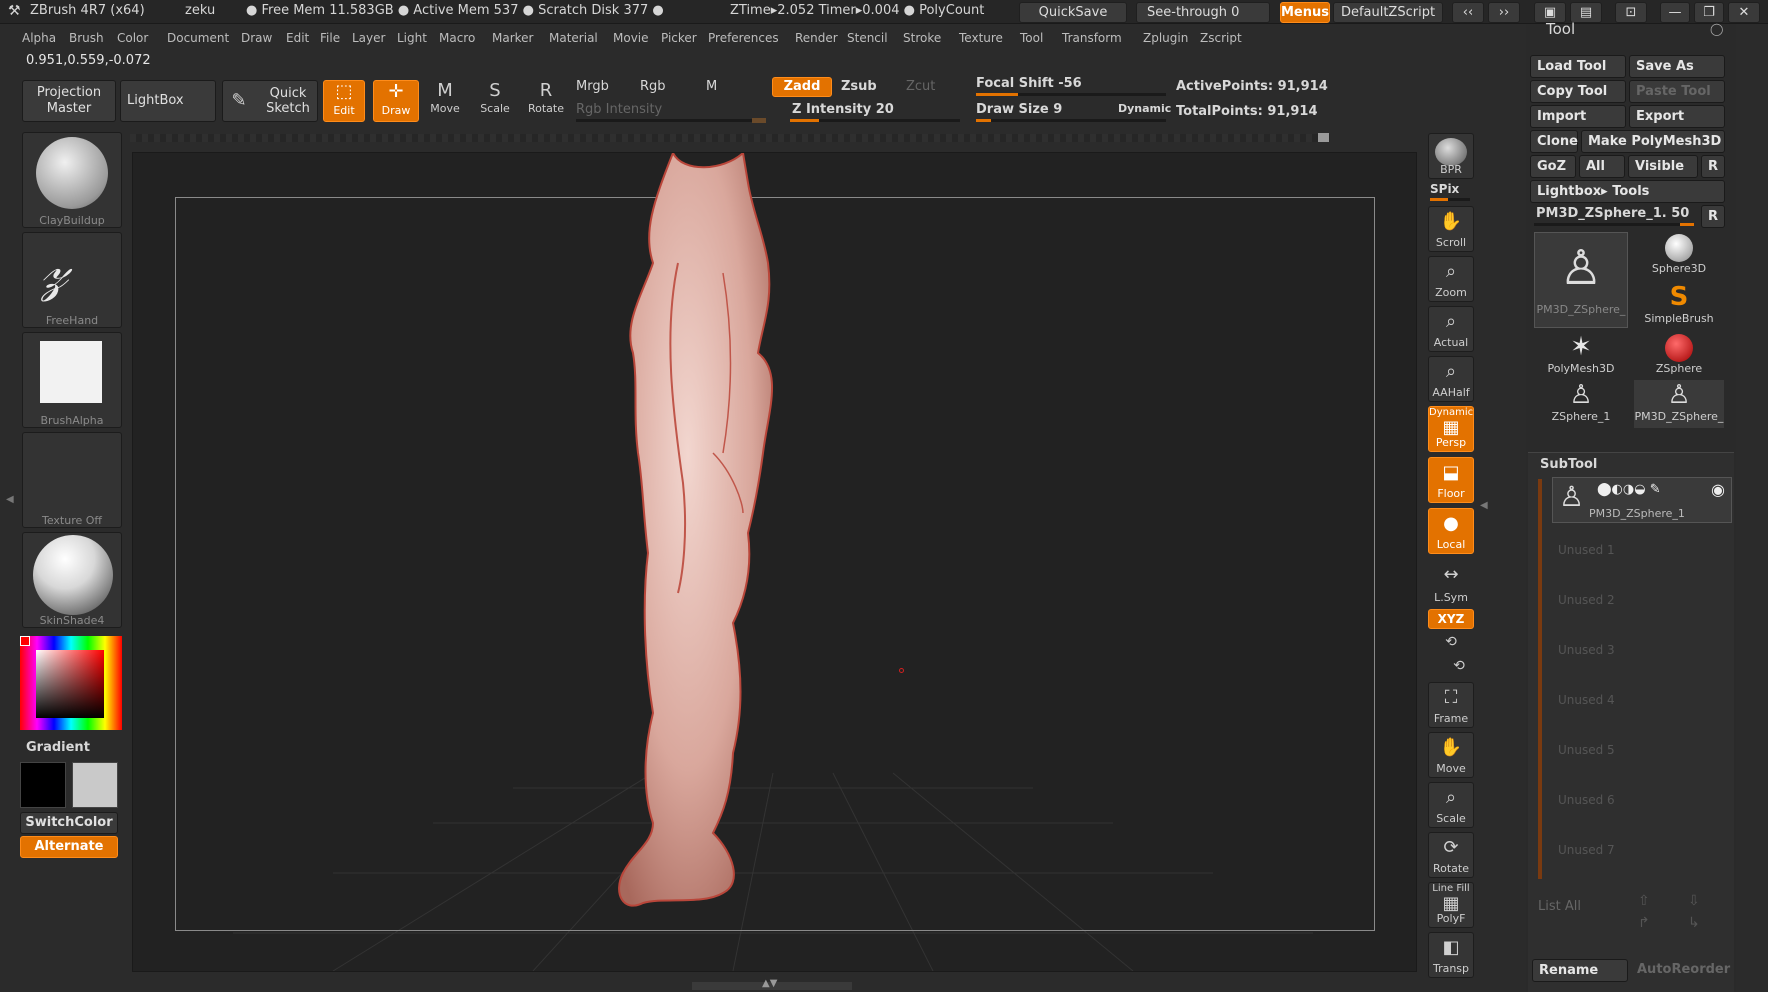 The height and width of the screenshot is (992, 1768). I want to click on menus-button: Menus, so click(1305, 12).